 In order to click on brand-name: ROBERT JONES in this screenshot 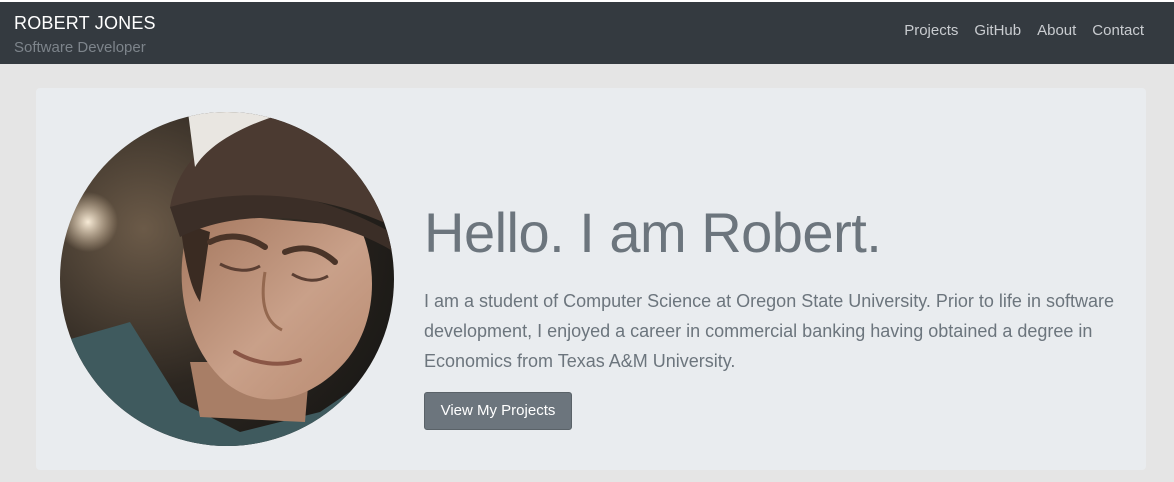, I will do `click(85, 23)`.